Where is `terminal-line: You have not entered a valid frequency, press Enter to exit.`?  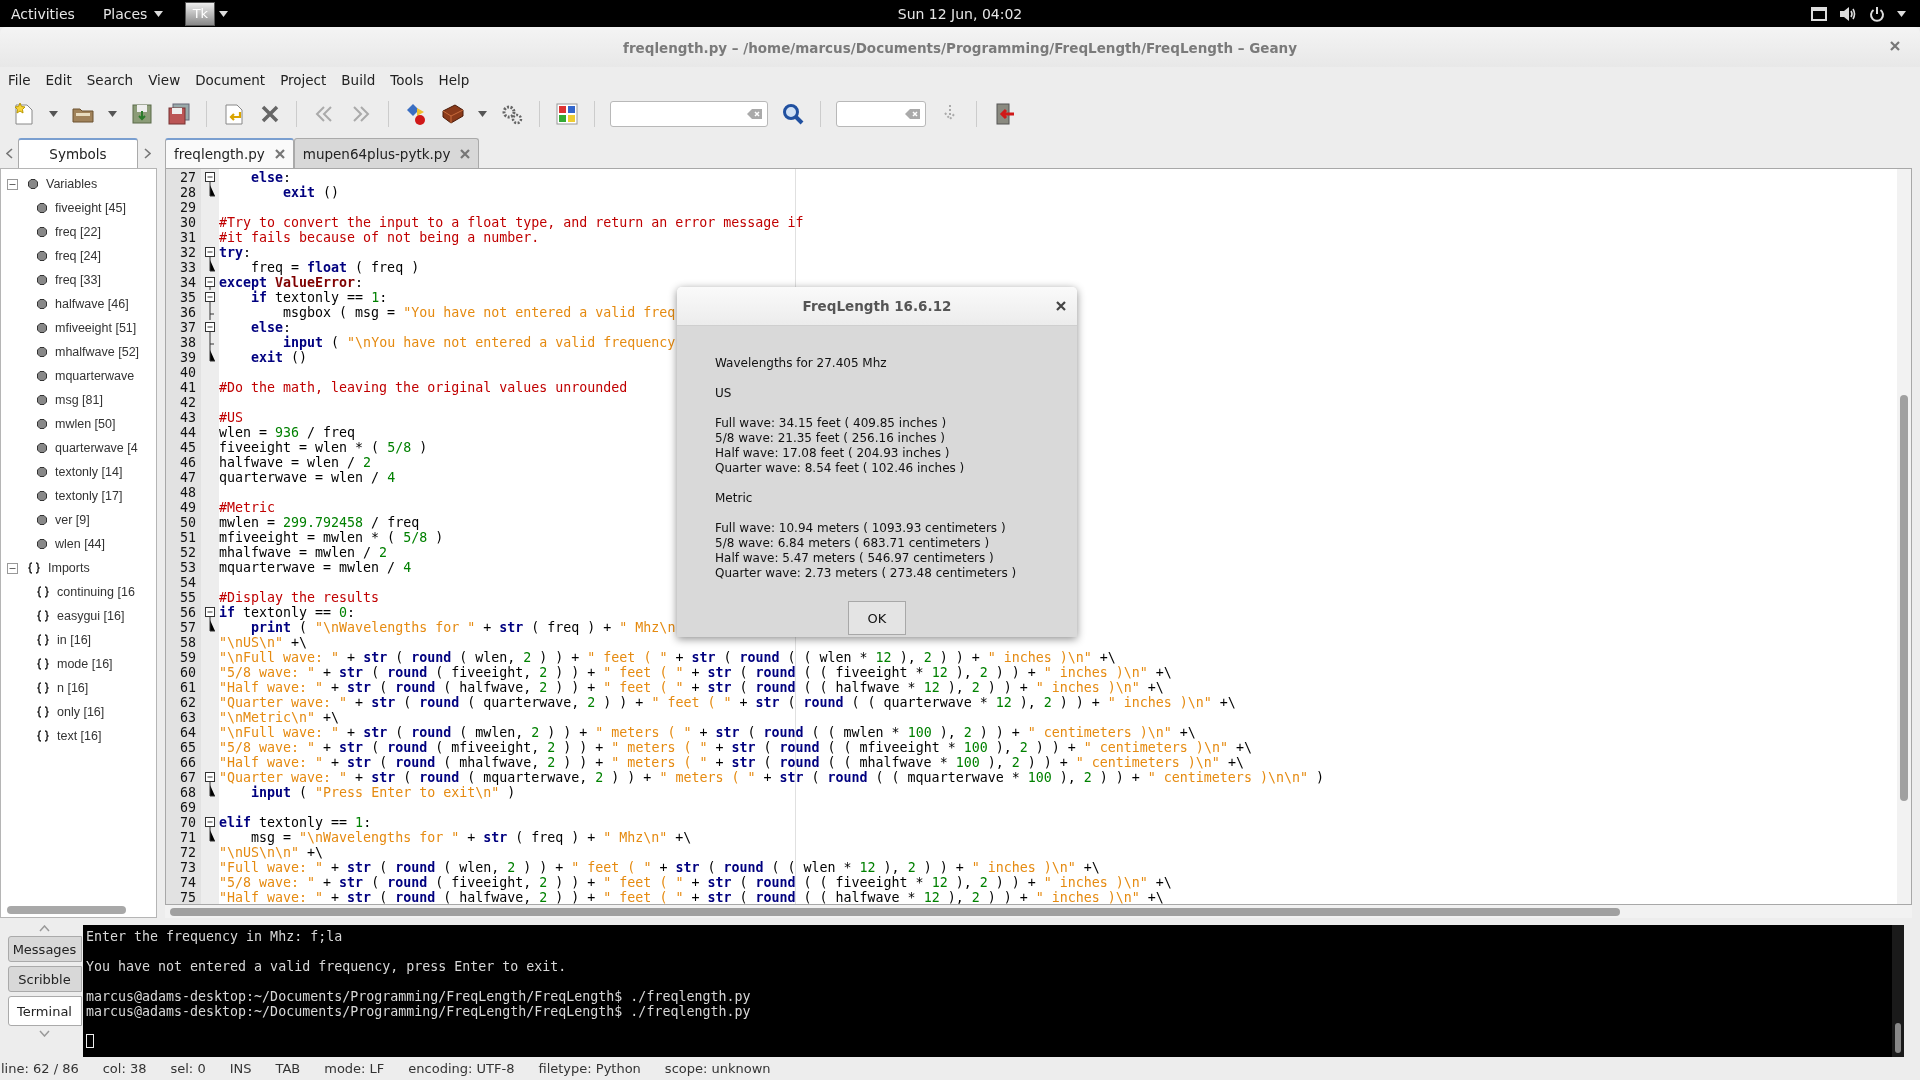
terminal-line: You have not entered a valid frequency, press Enter to exit. is located at coordinates (327, 966).